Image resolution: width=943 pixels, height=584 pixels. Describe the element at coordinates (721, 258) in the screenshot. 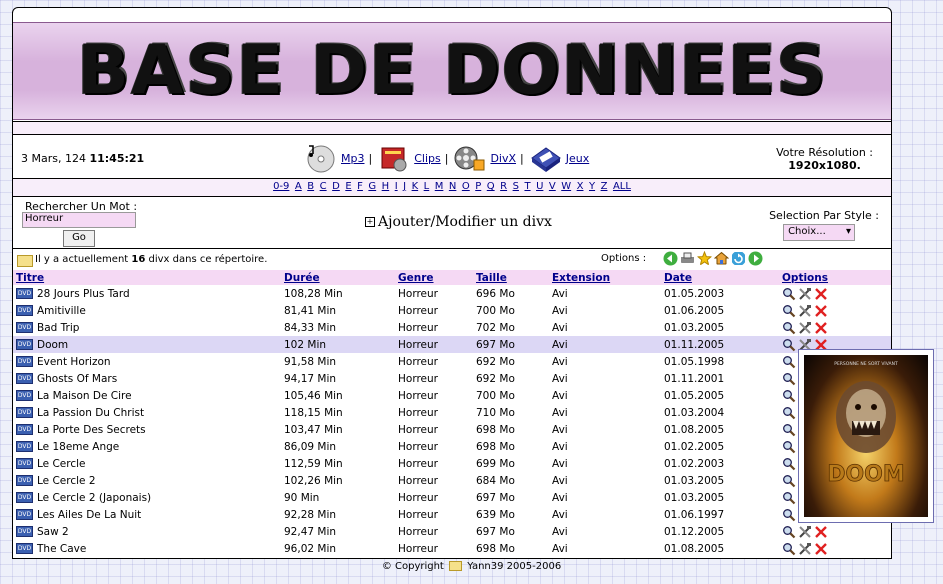

I see `home-icon` at that location.